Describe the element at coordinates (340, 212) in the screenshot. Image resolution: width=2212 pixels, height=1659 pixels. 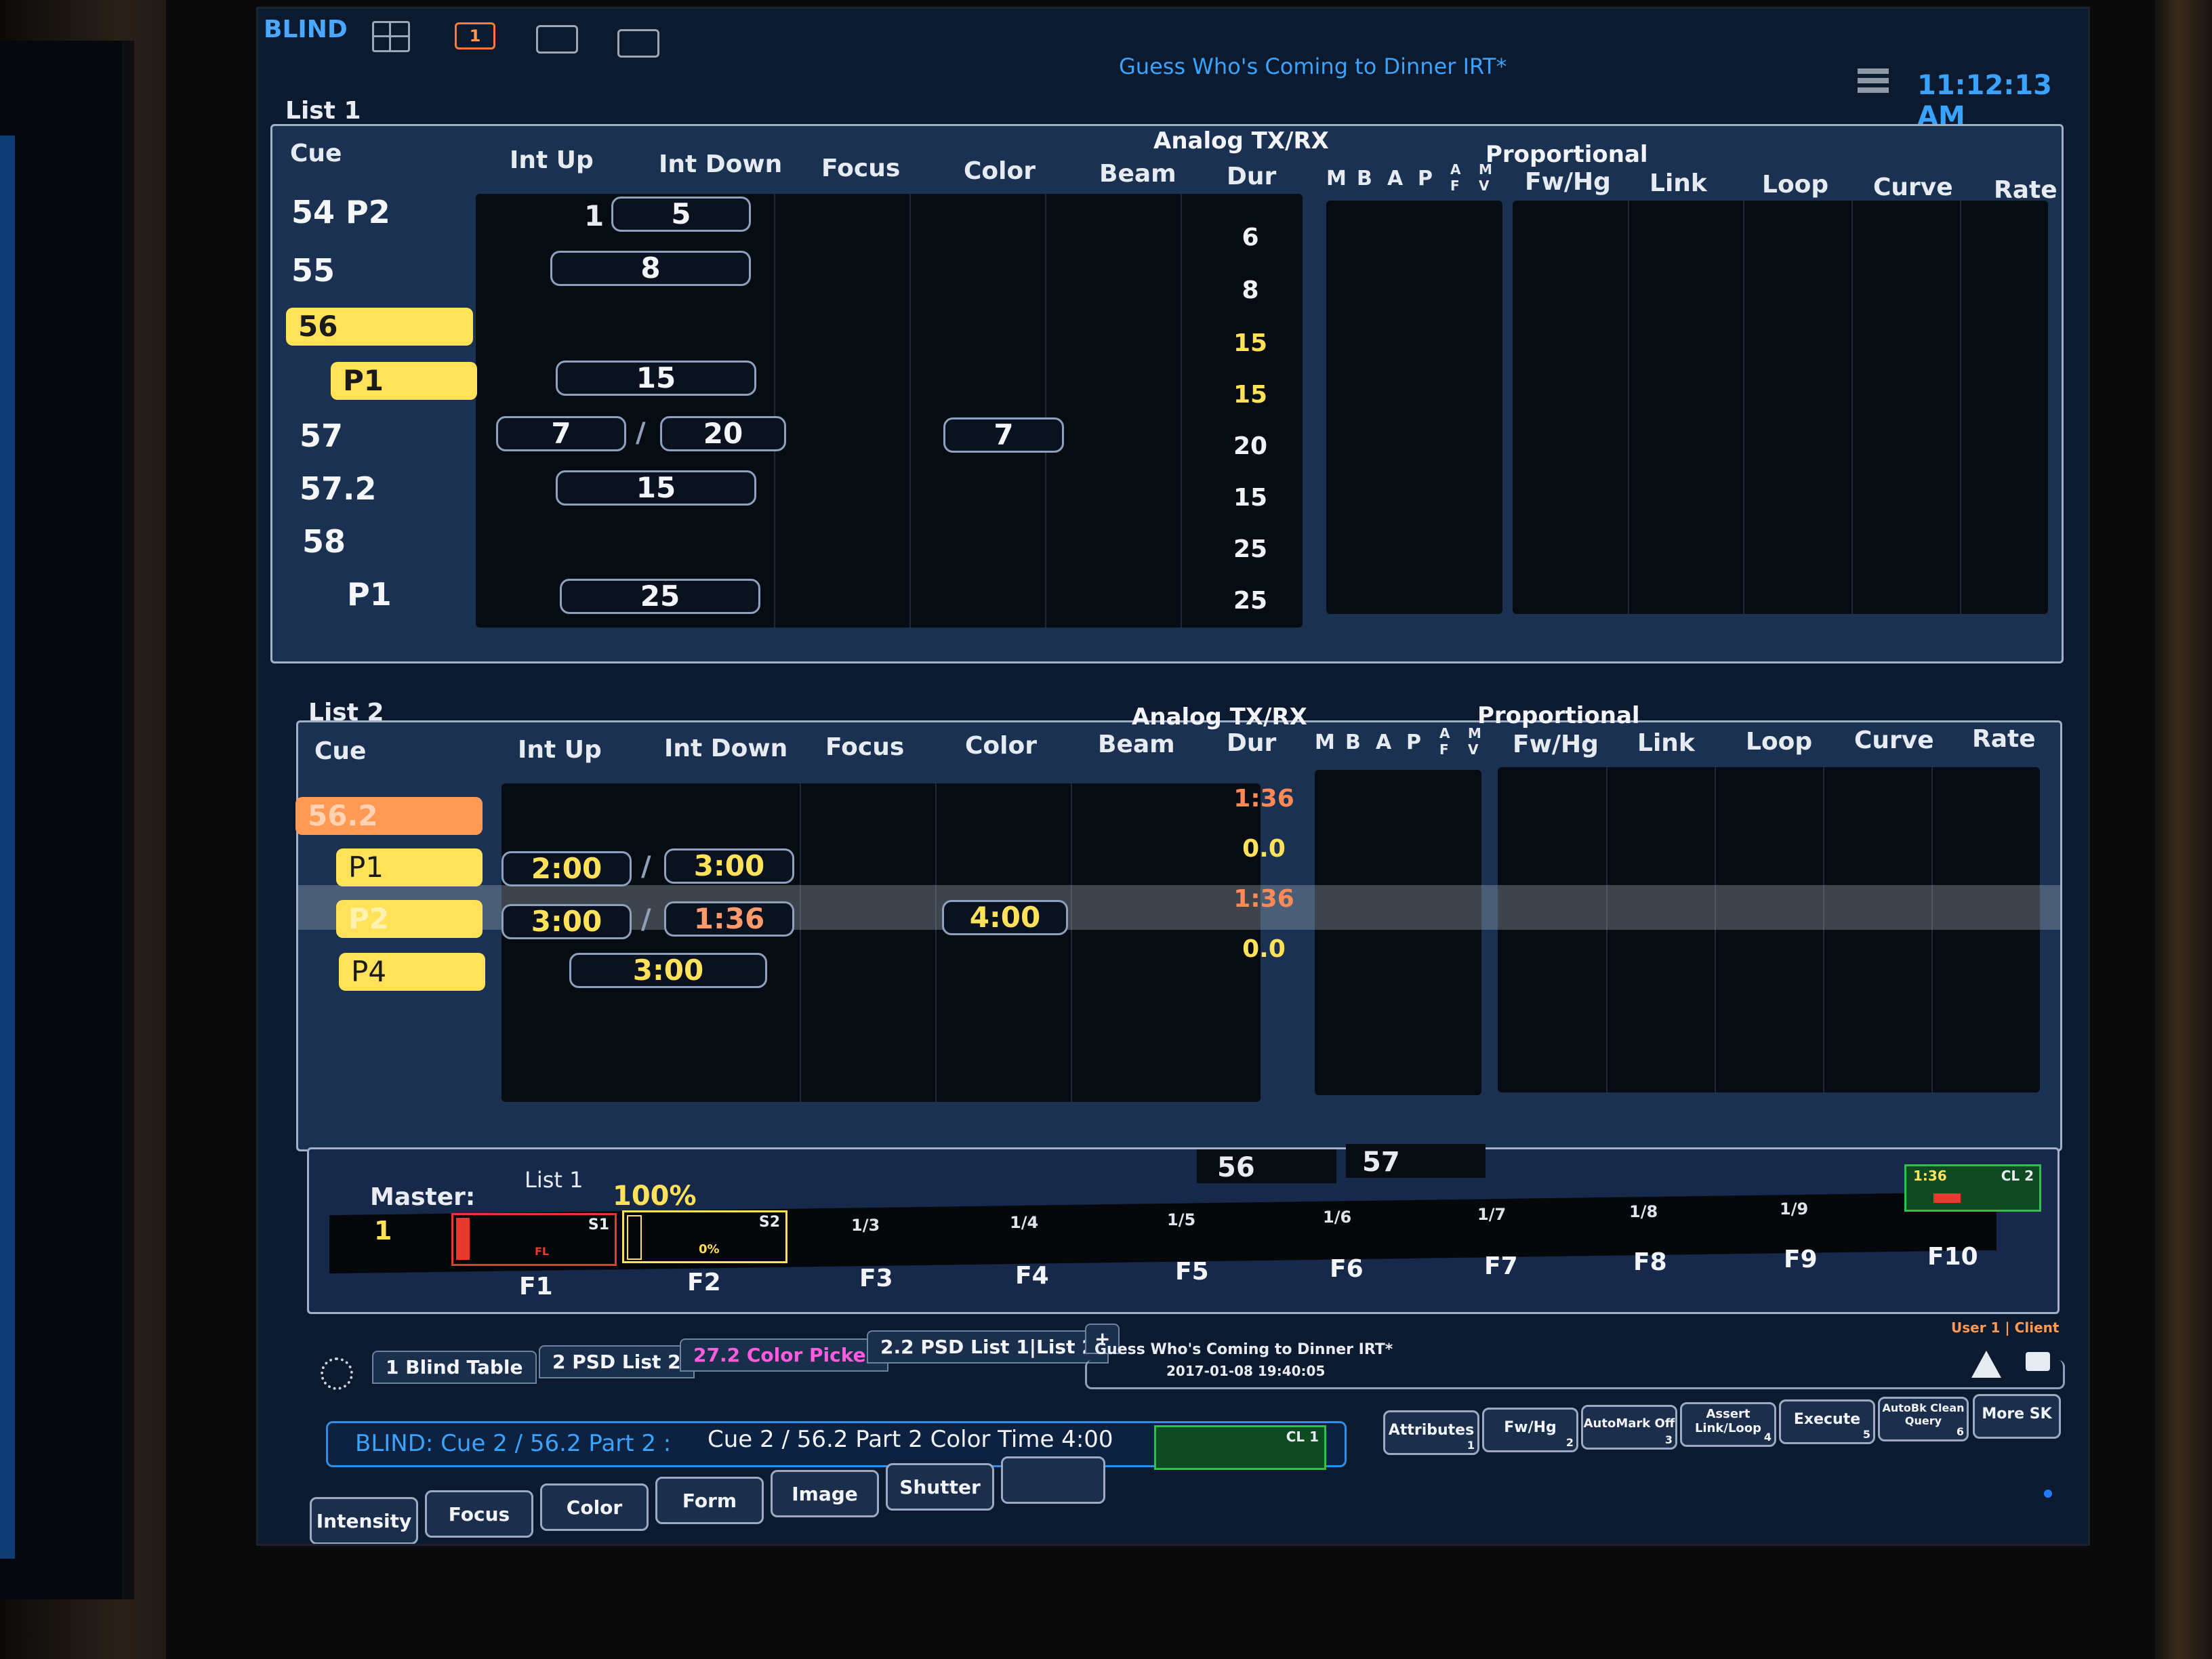
I see `list1-cue-row-1: 54 P2` at that location.